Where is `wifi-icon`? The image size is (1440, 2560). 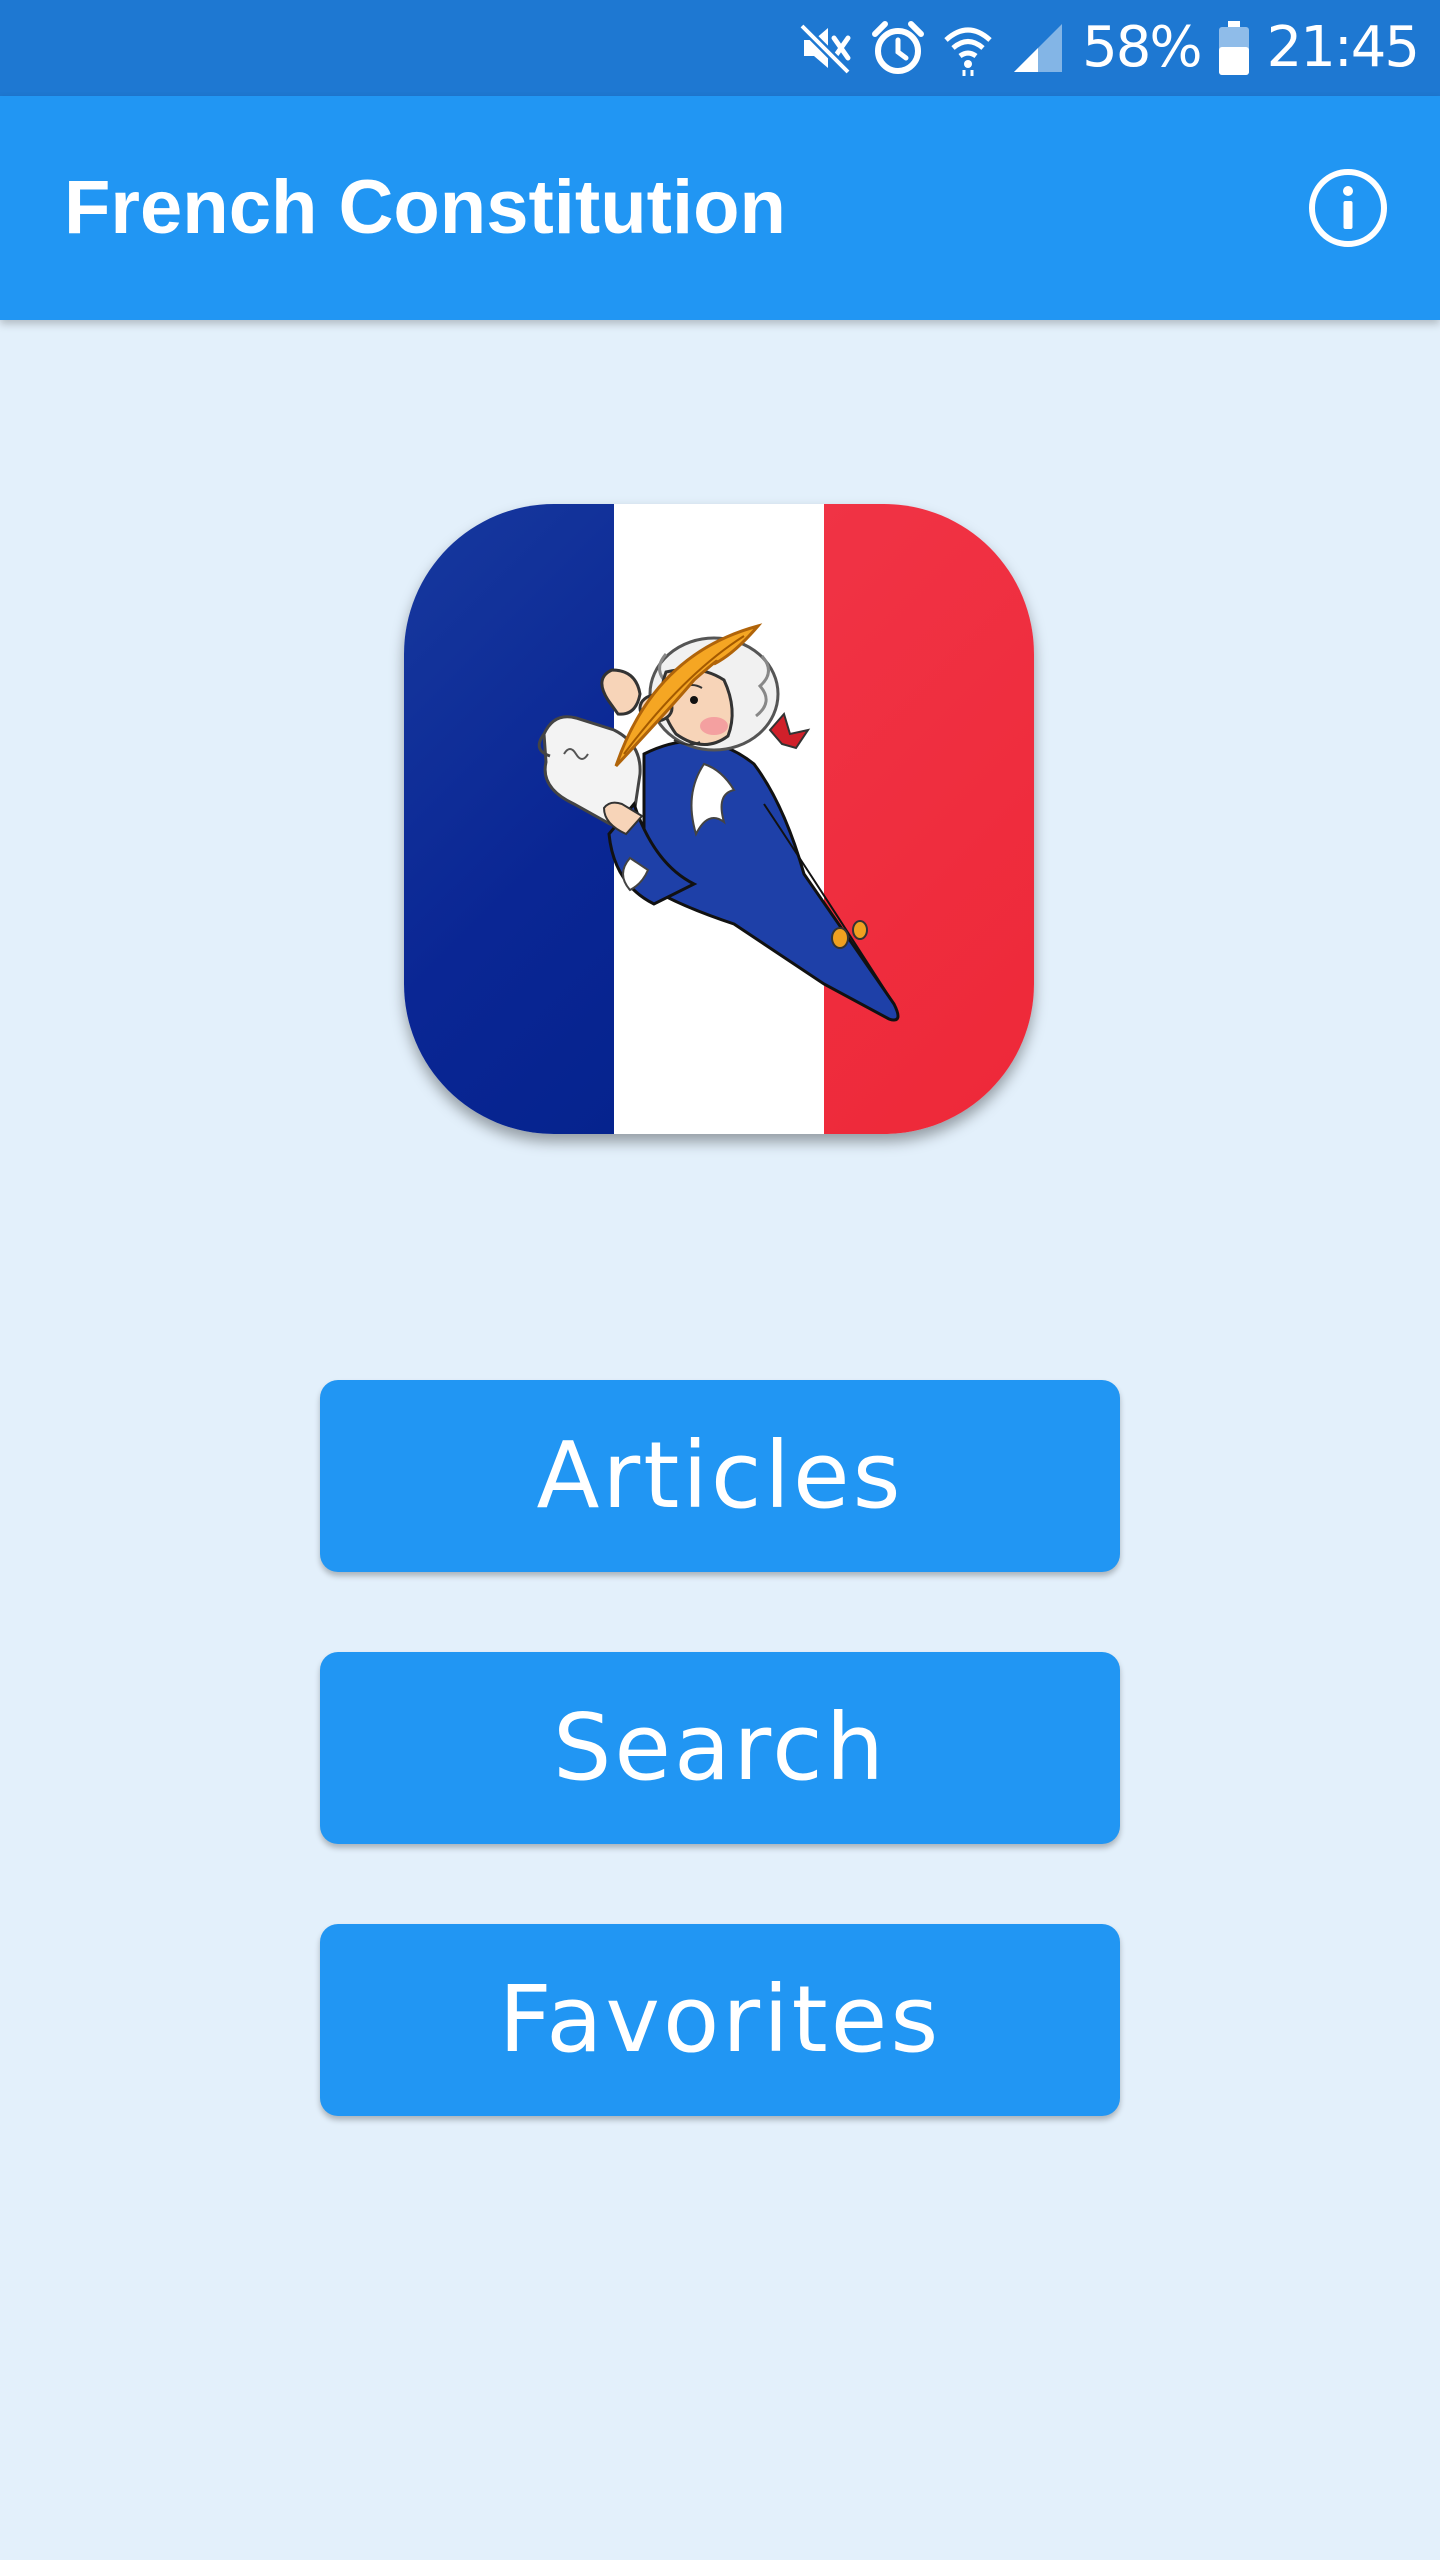 wifi-icon is located at coordinates (968, 48).